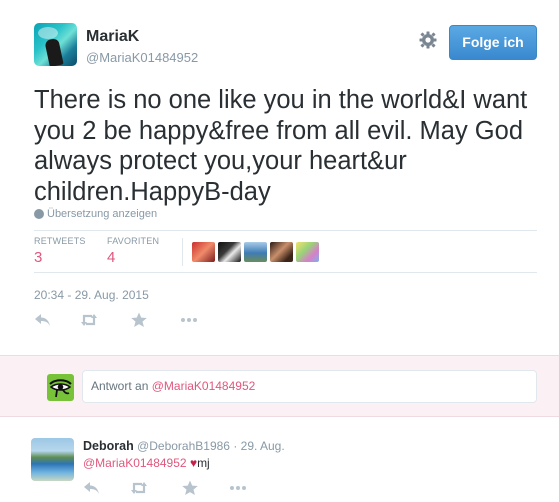  I want to click on reply-display-name: Deborah, so click(108, 446).